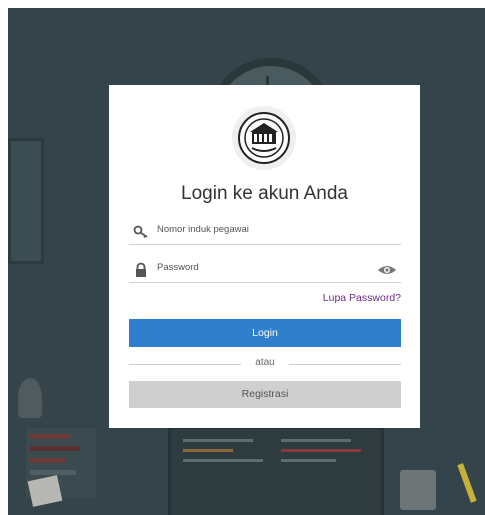 The height and width of the screenshot is (515, 485). I want to click on institution-seal-logo, so click(264, 138).